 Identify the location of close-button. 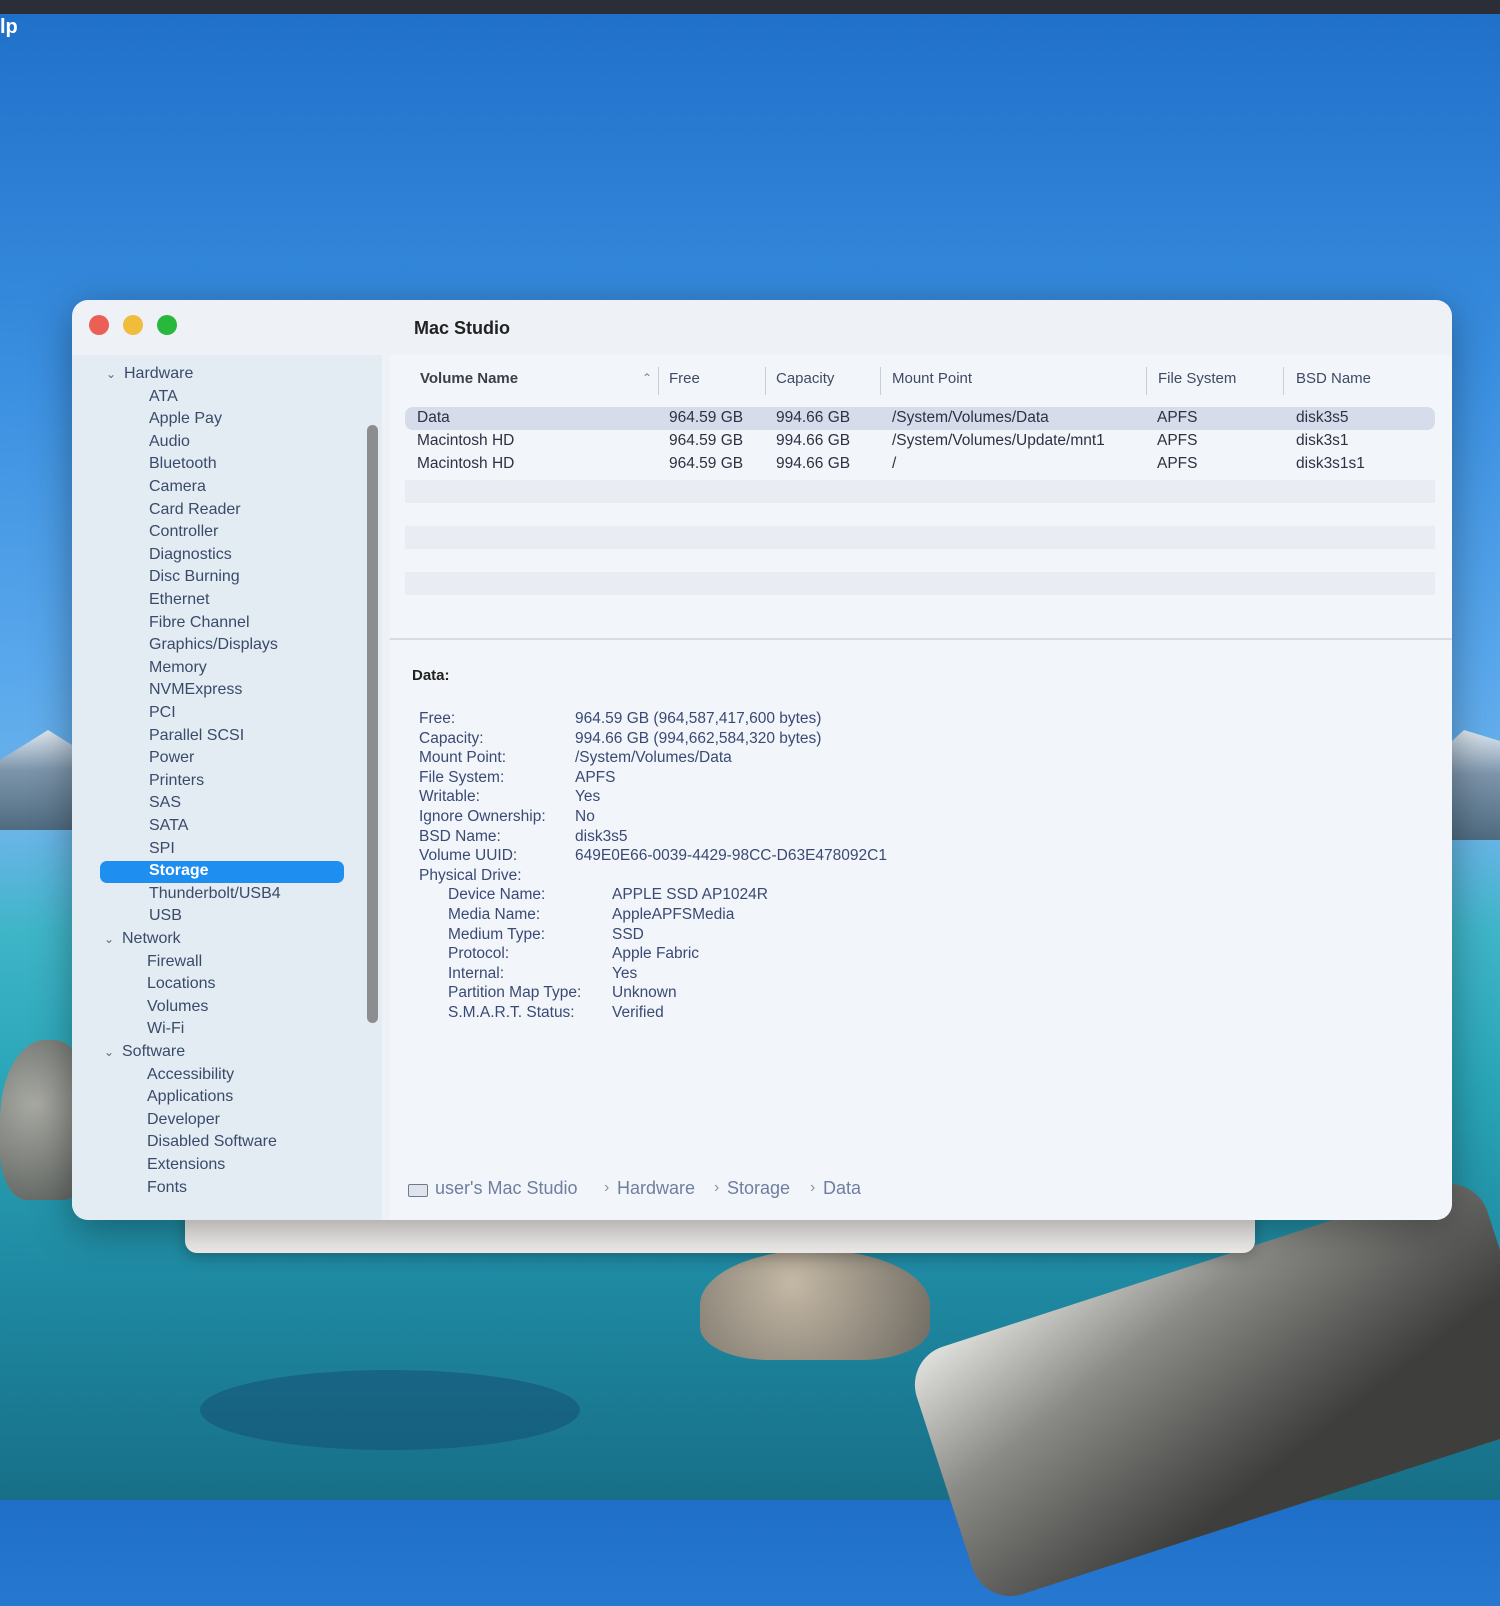
(99, 325).